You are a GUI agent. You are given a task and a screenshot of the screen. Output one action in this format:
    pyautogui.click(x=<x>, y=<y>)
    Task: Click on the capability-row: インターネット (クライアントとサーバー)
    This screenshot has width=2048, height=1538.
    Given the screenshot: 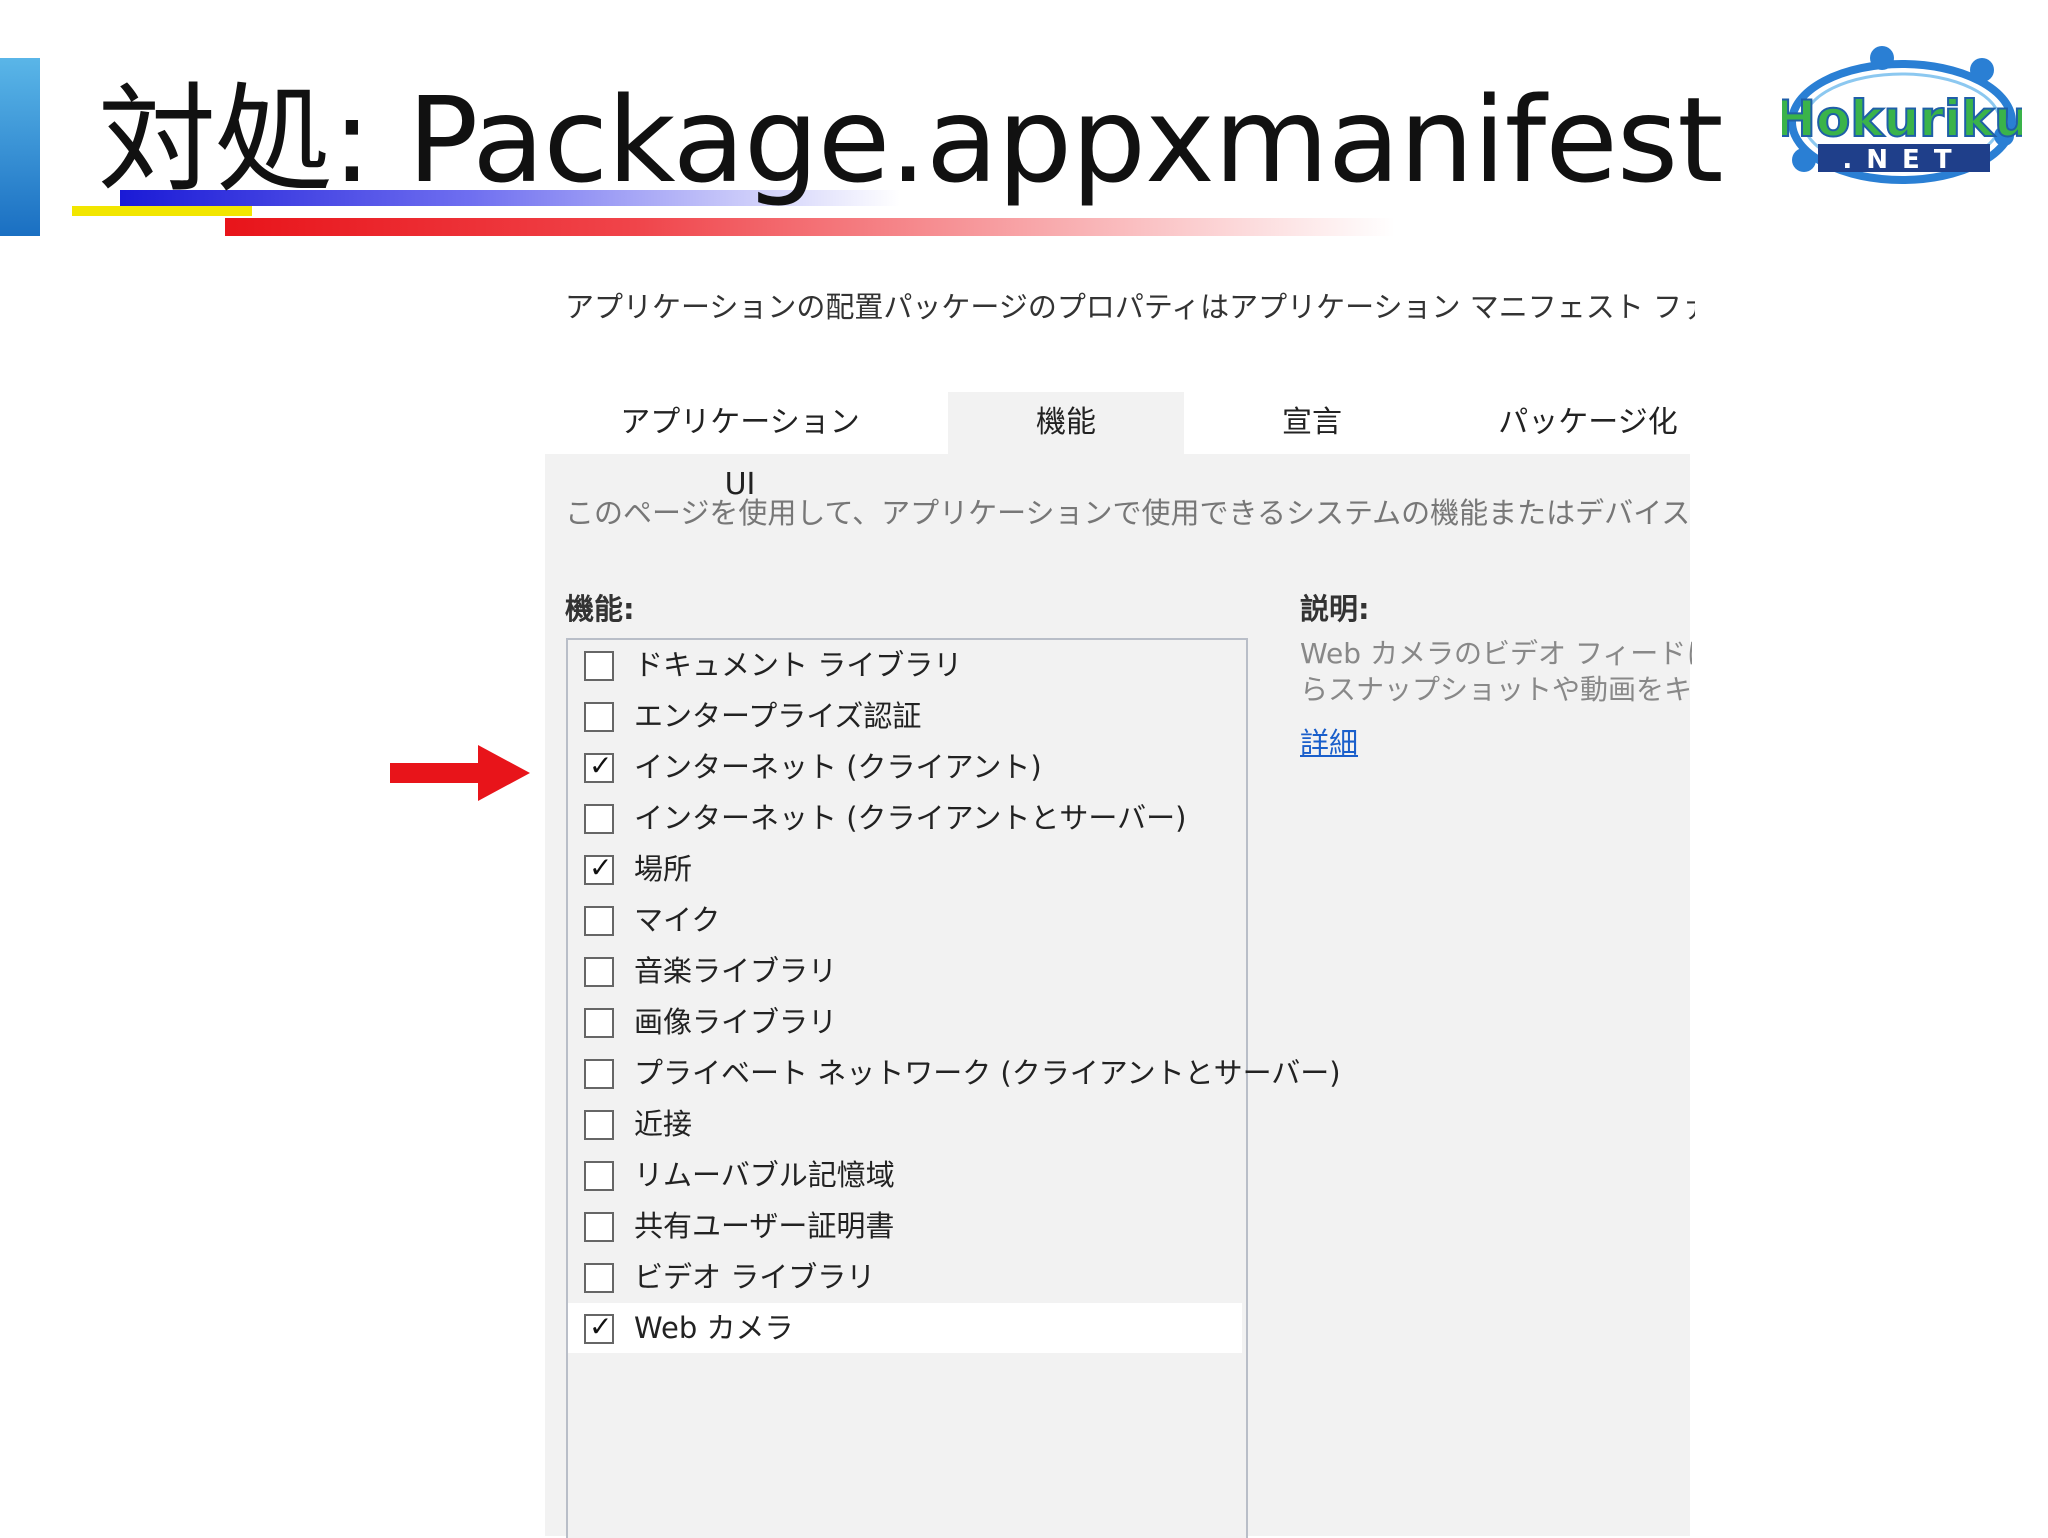 What is the action you would take?
    pyautogui.click(x=905, y=818)
    